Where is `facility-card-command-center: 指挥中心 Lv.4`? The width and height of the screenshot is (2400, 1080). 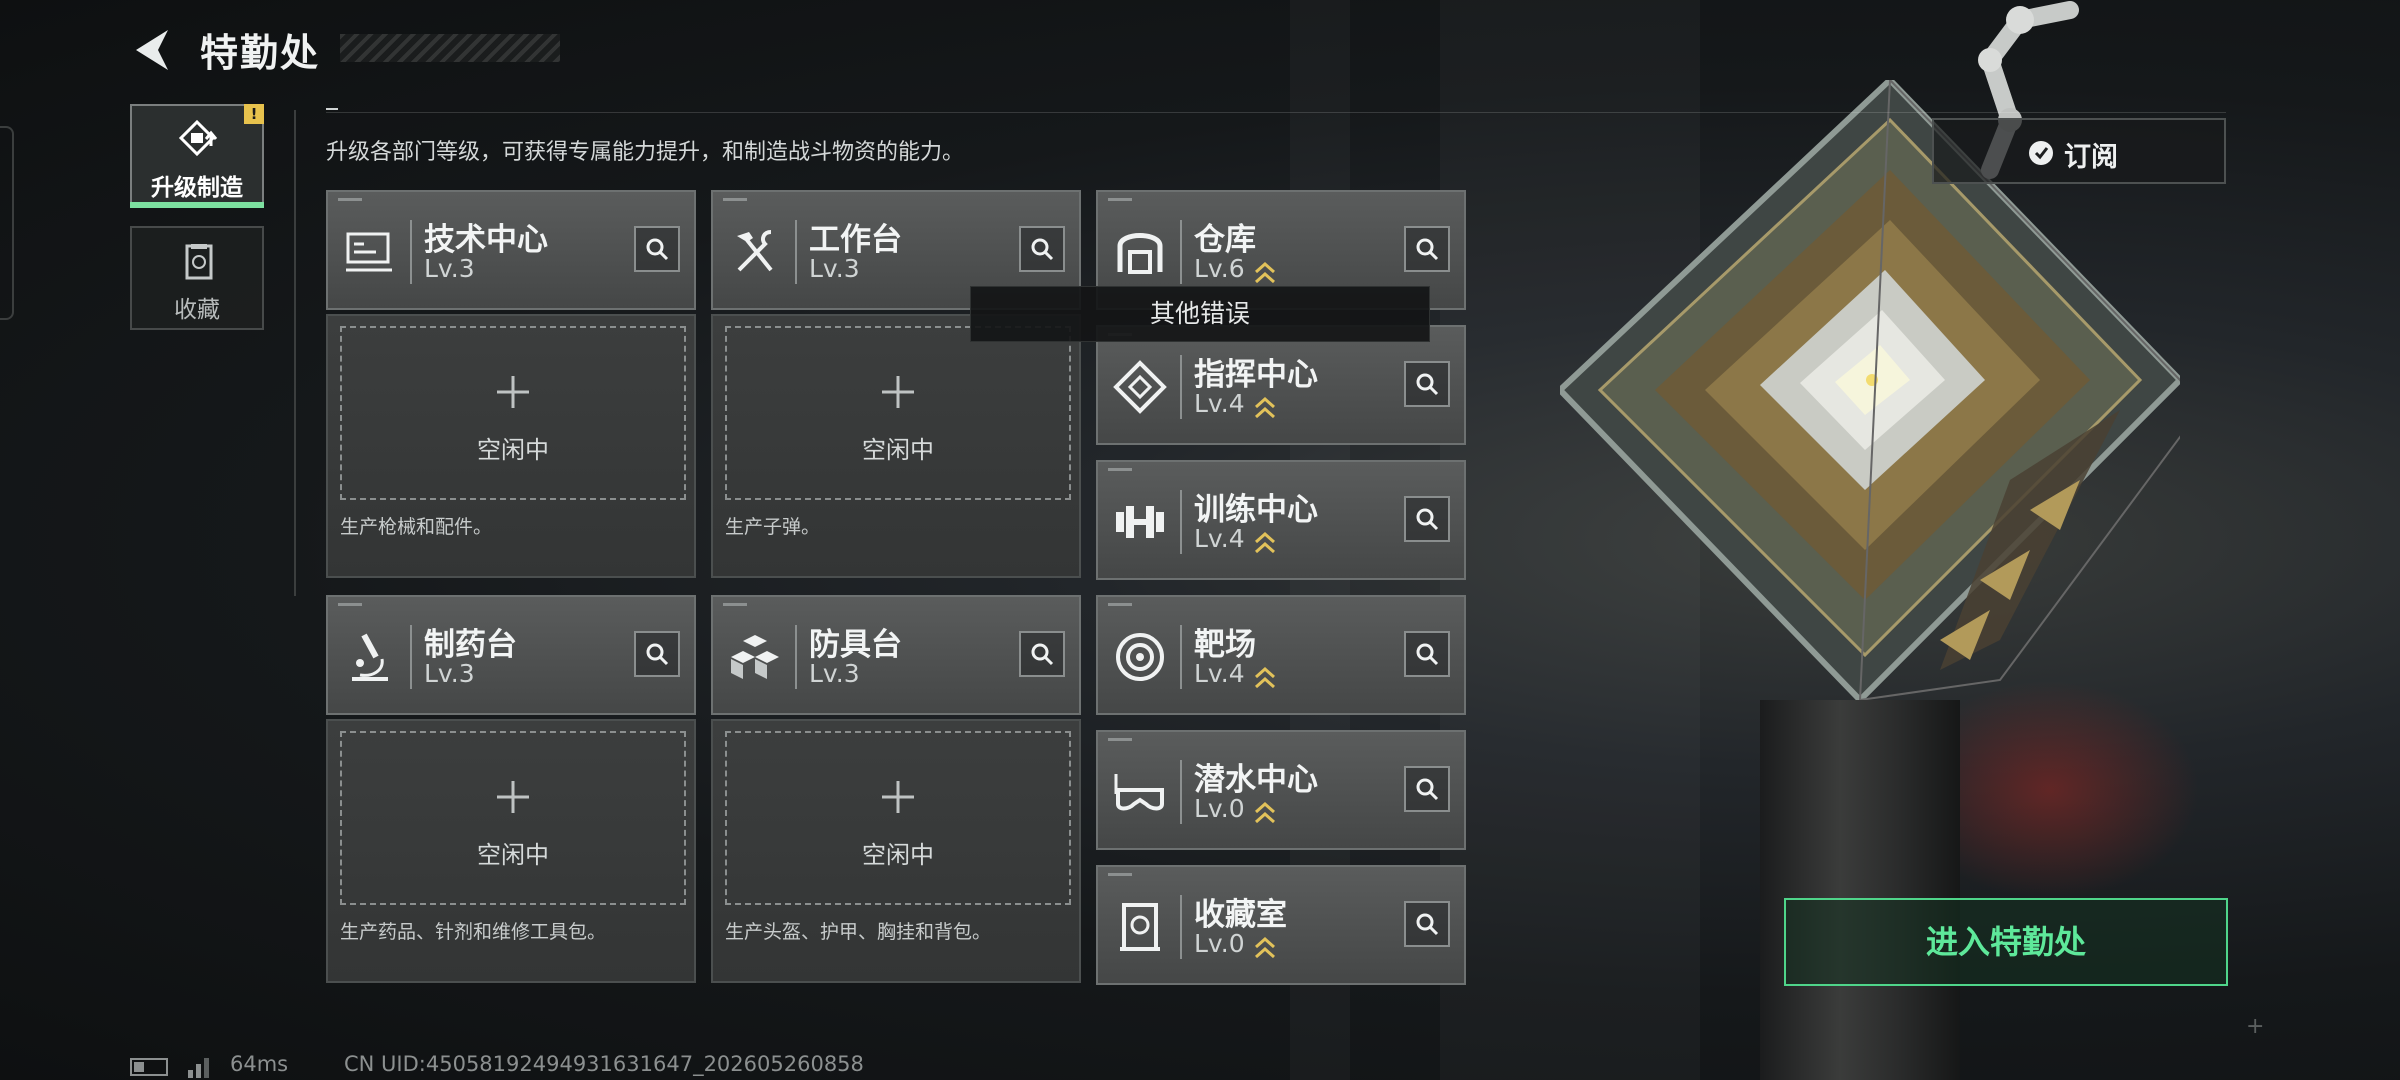 facility-card-command-center: 指挥中心 Lv.4 is located at coordinates (1281, 385).